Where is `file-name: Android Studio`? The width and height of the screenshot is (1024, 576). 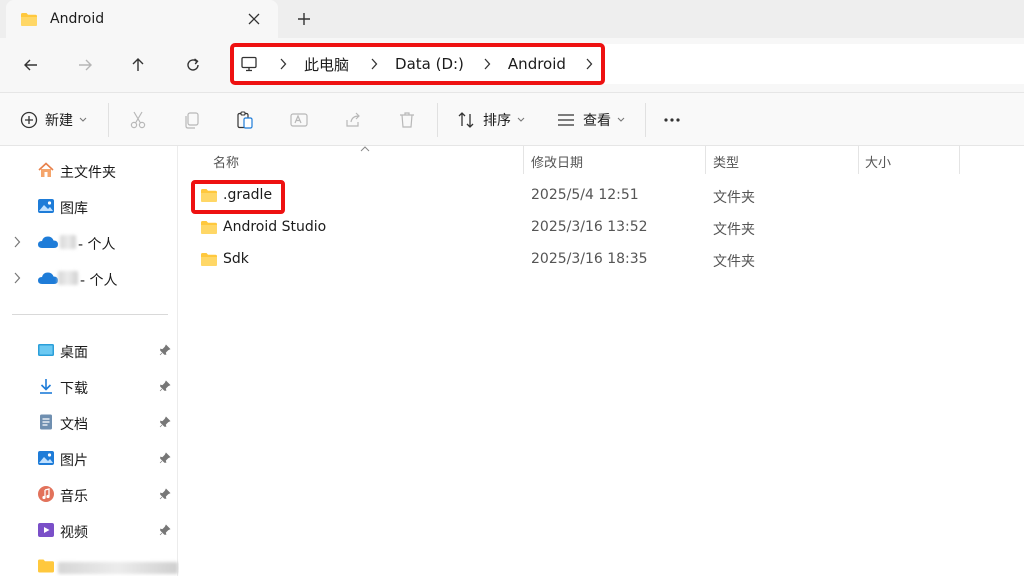 file-name: Android Studio is located at coordinates (275, 227).